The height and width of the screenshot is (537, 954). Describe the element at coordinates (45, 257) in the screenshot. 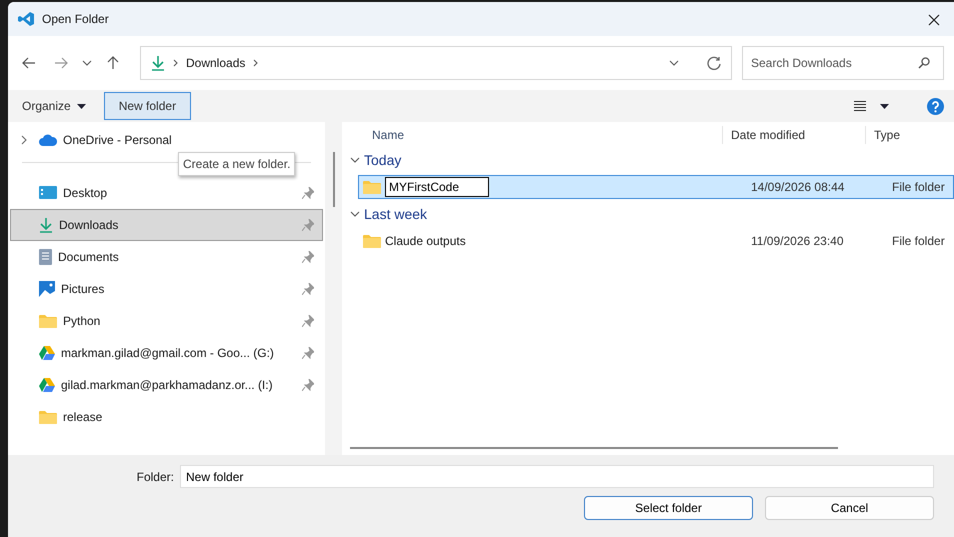

I see `document-icon` at that location.